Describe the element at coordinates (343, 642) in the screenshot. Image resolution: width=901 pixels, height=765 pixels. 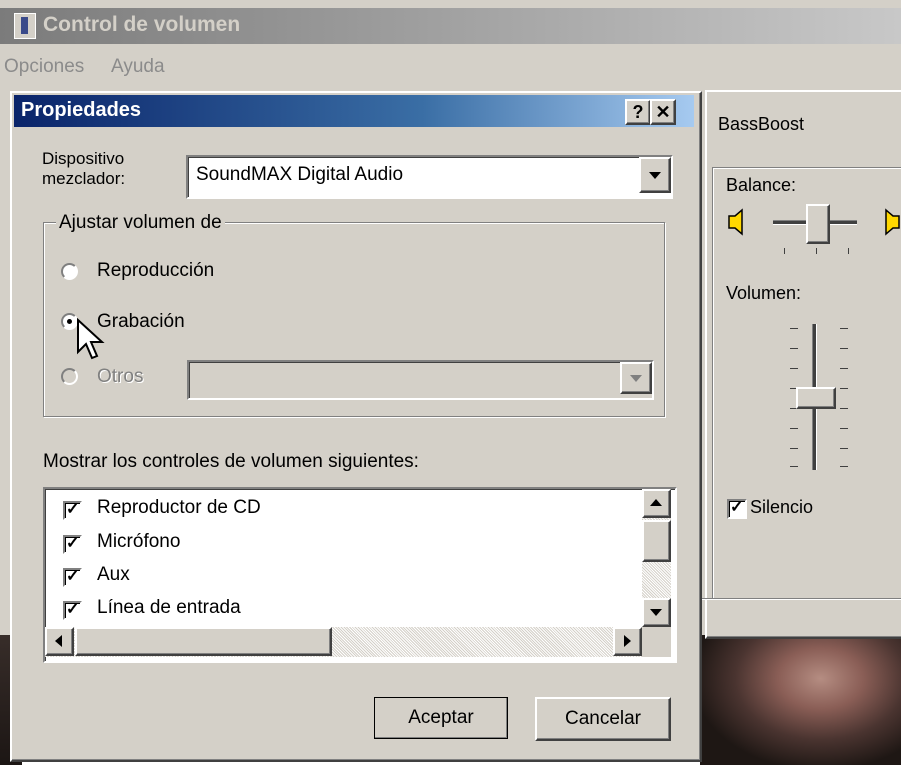
I see `horizontal-scrollbar` at that location.